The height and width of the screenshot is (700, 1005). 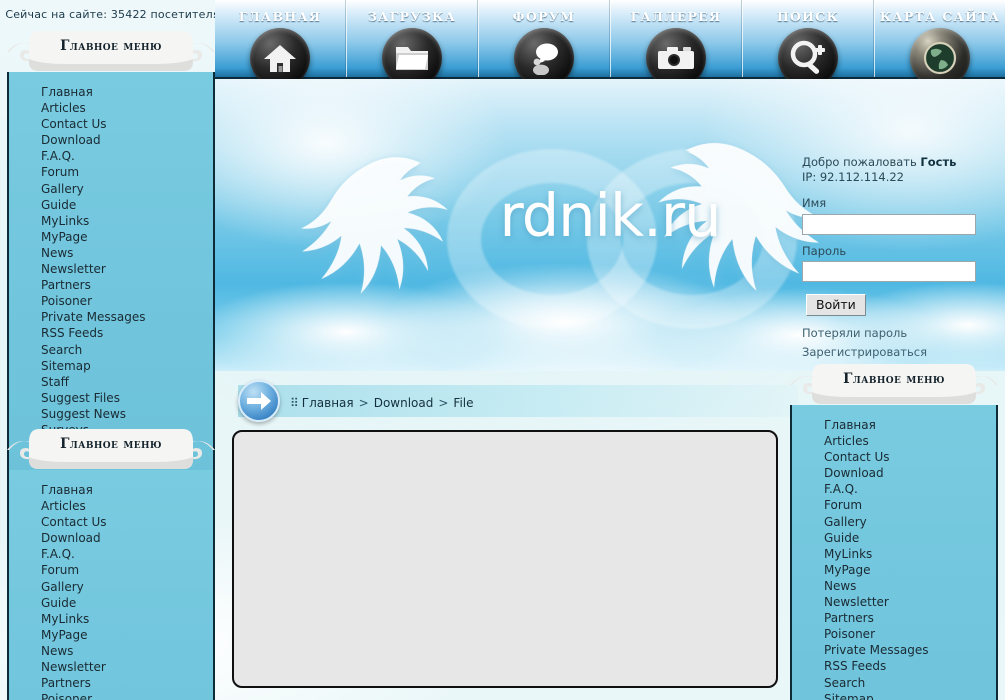 I want to click on password-input, so click(x=889, y=271).